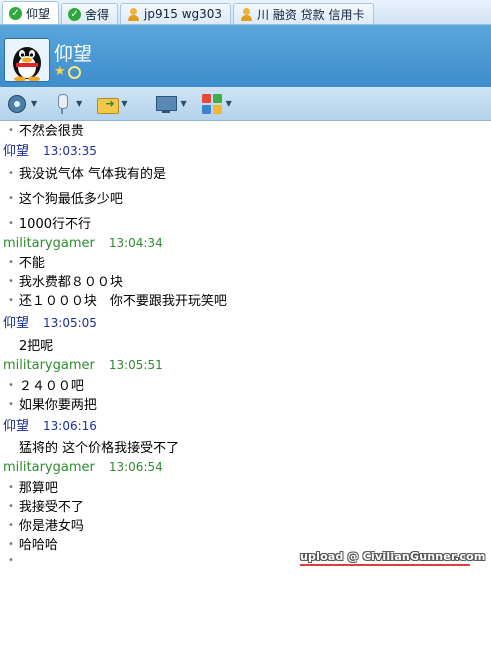 The image size is (491, 661). Describe the element at coordinates (135, 365) in the screenshot. I see `message-time: 13:05:51` at that location.